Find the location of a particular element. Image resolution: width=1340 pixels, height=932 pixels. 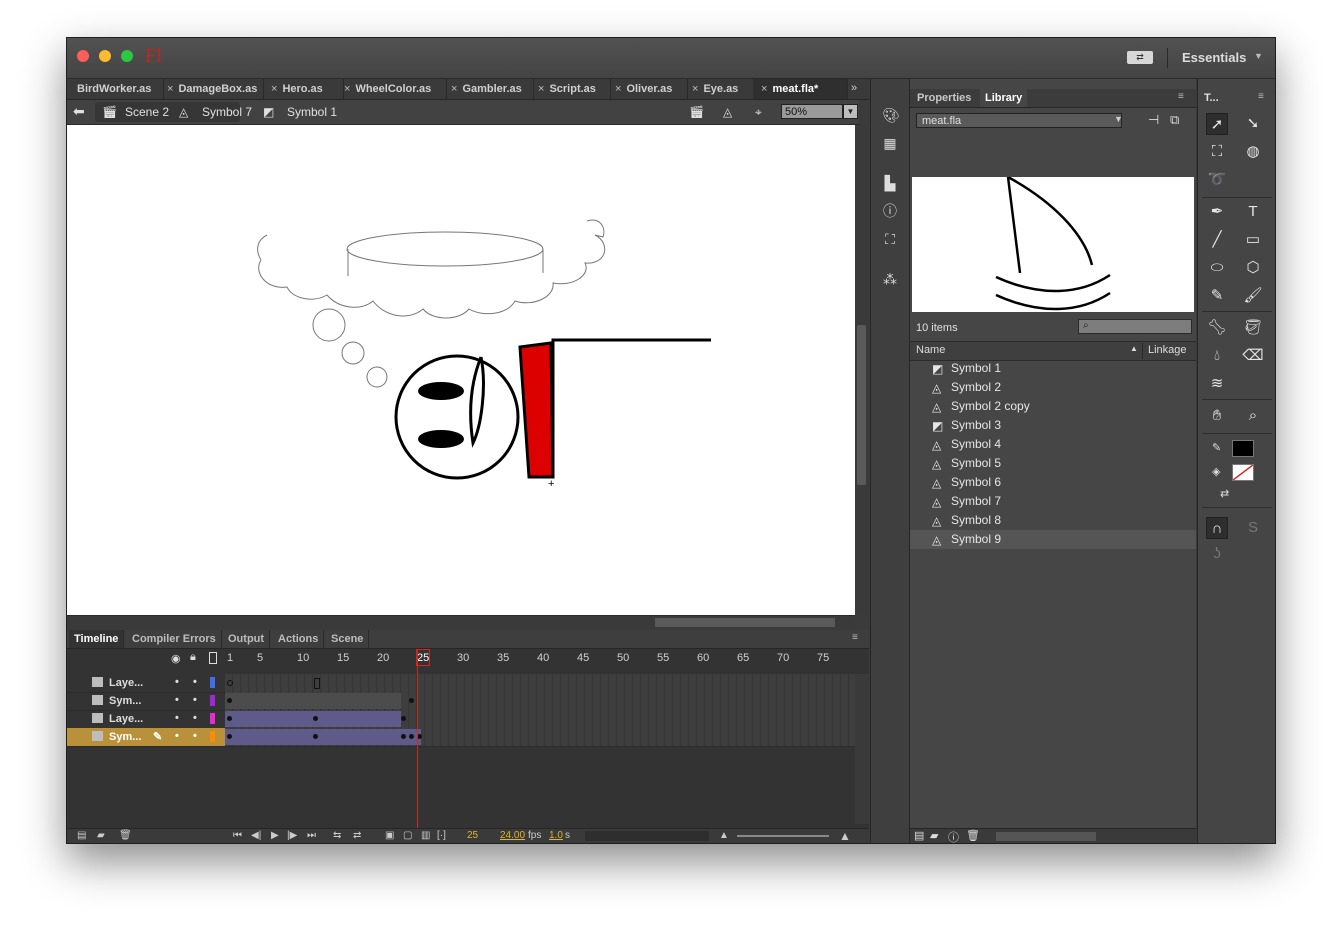

text-tool-icon: T is located at coordinates (1253, 212).